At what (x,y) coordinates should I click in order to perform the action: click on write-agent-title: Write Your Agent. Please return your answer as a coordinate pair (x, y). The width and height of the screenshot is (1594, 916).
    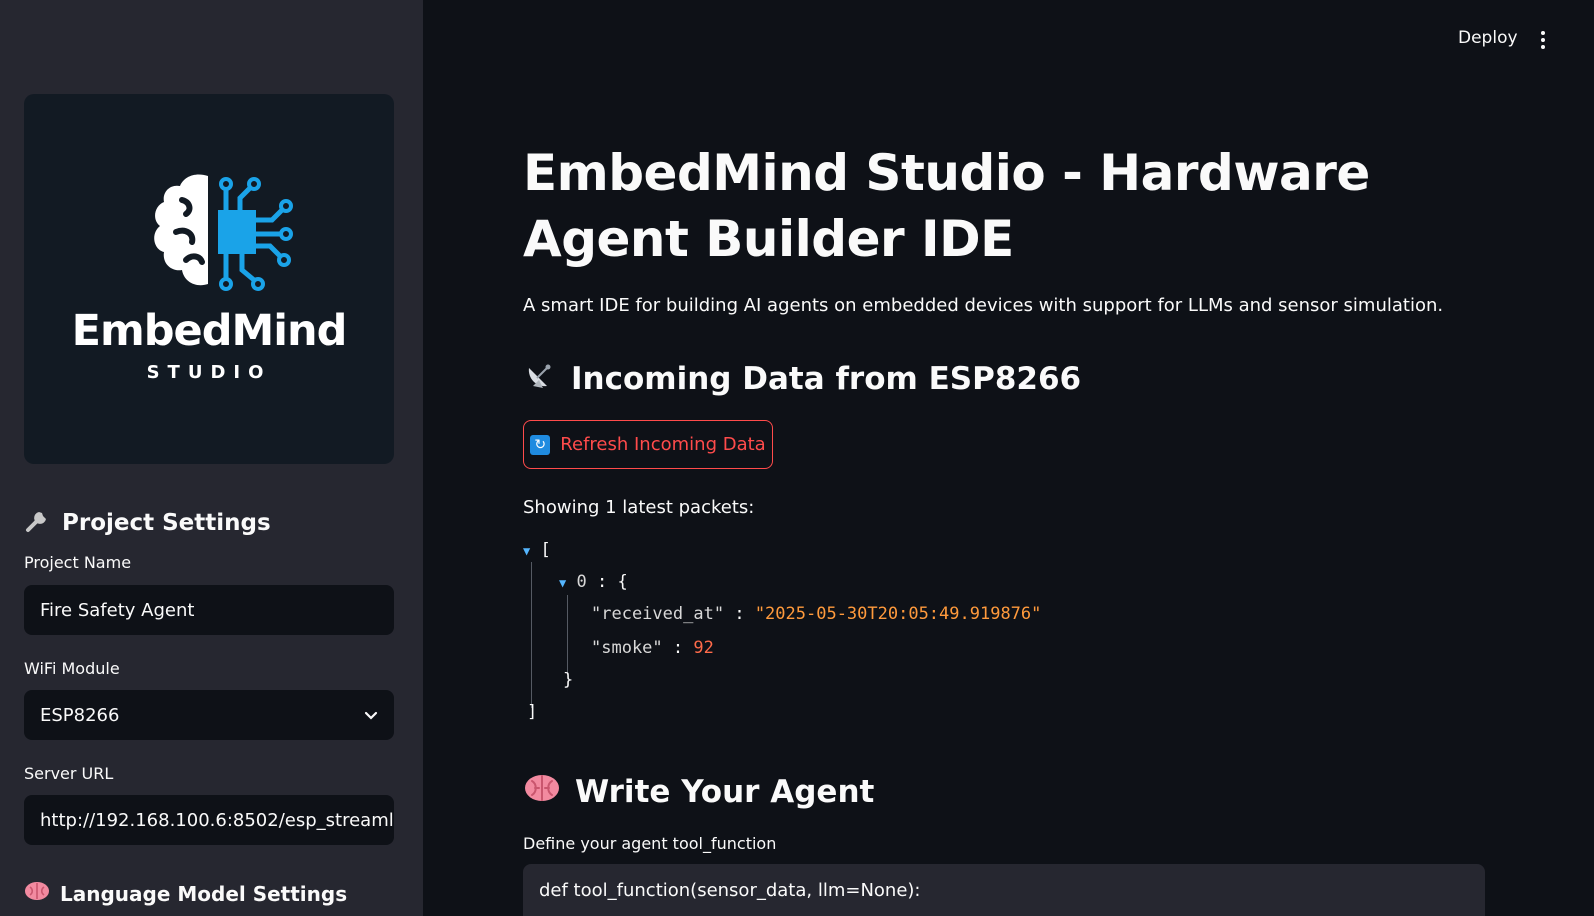
    Looking at the image, I should click on (725, 792).